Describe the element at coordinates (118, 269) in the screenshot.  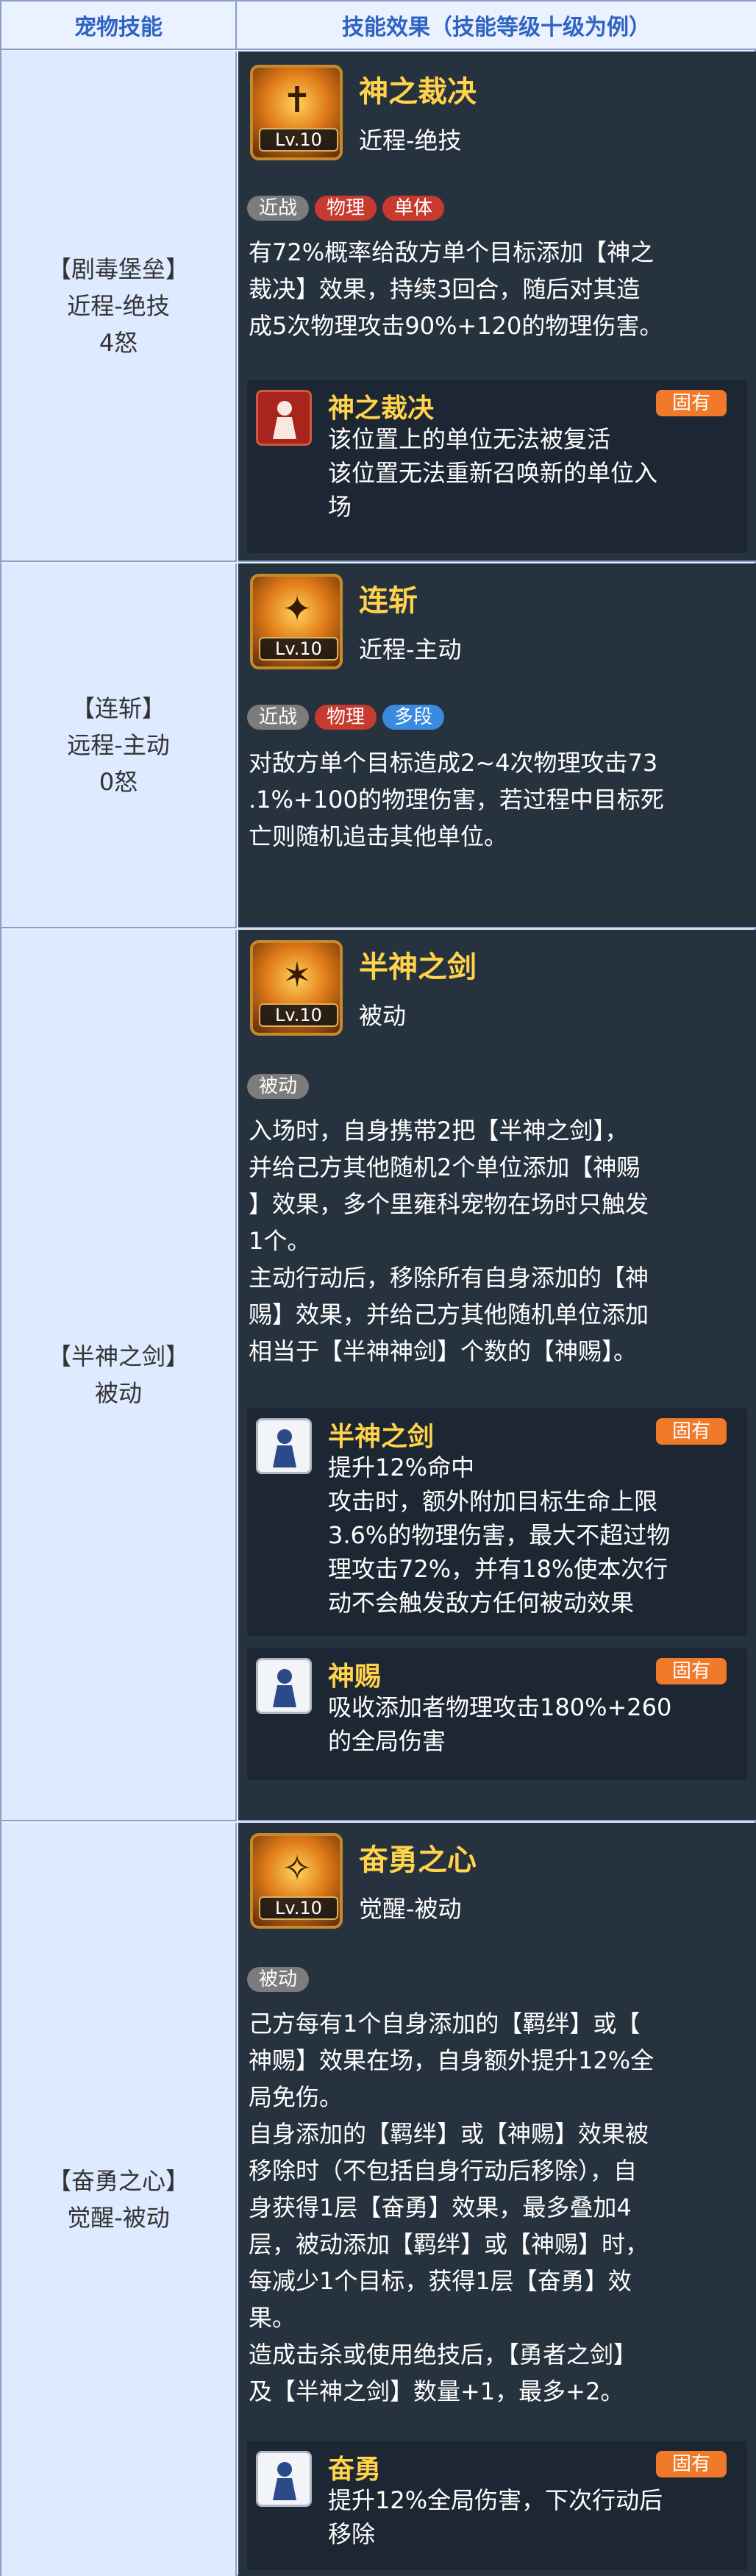
I see `skill-name: 【剧毒堡垒】` at that location.